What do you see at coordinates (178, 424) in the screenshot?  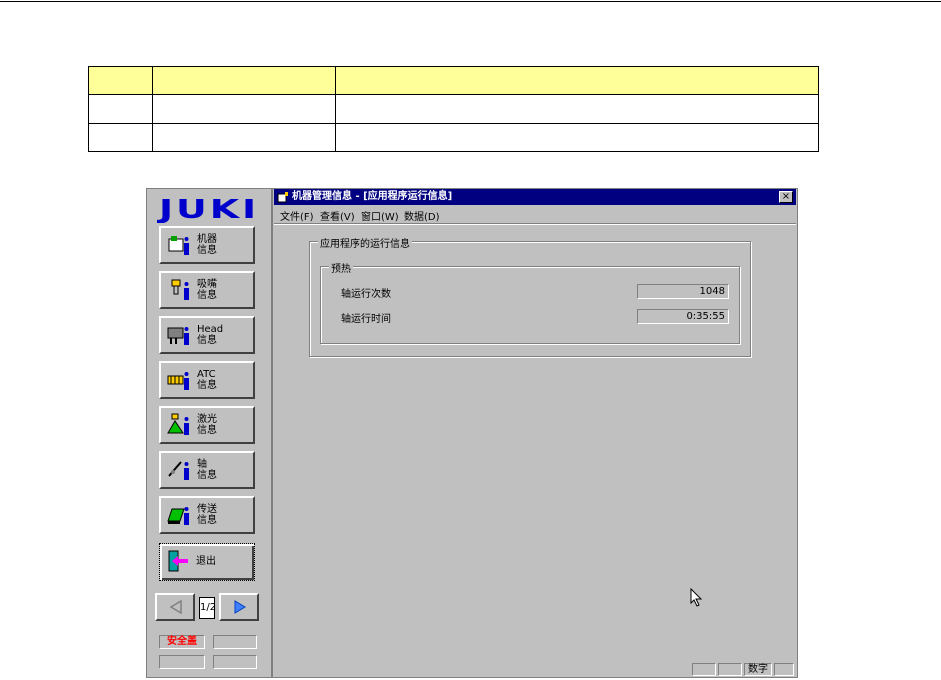 I see `laser-info-icon` at bounding box center [178, 424].